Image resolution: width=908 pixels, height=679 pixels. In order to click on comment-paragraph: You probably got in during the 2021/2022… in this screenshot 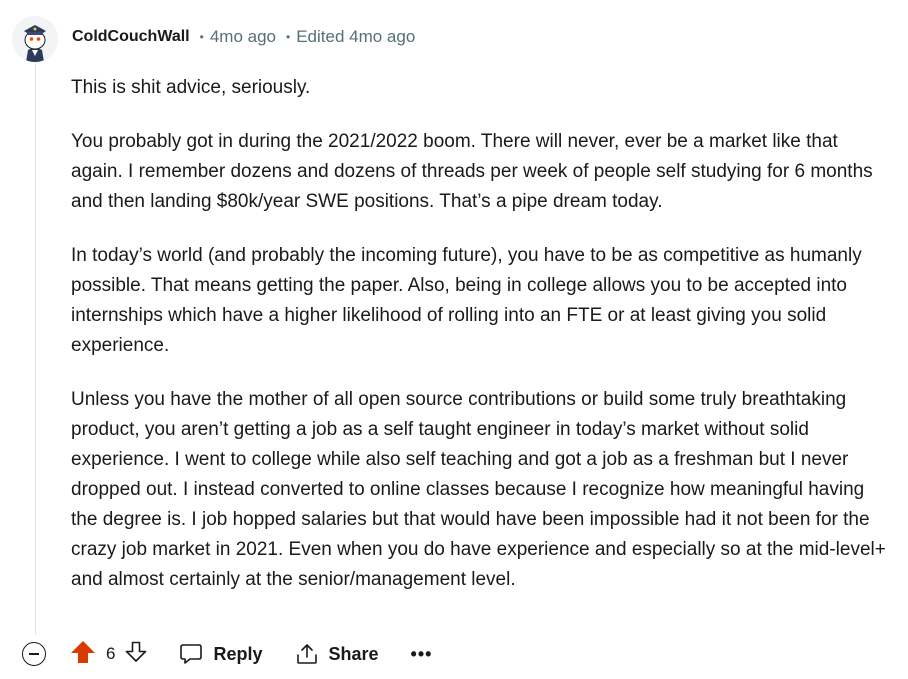, I will do `click(472, 171)`.